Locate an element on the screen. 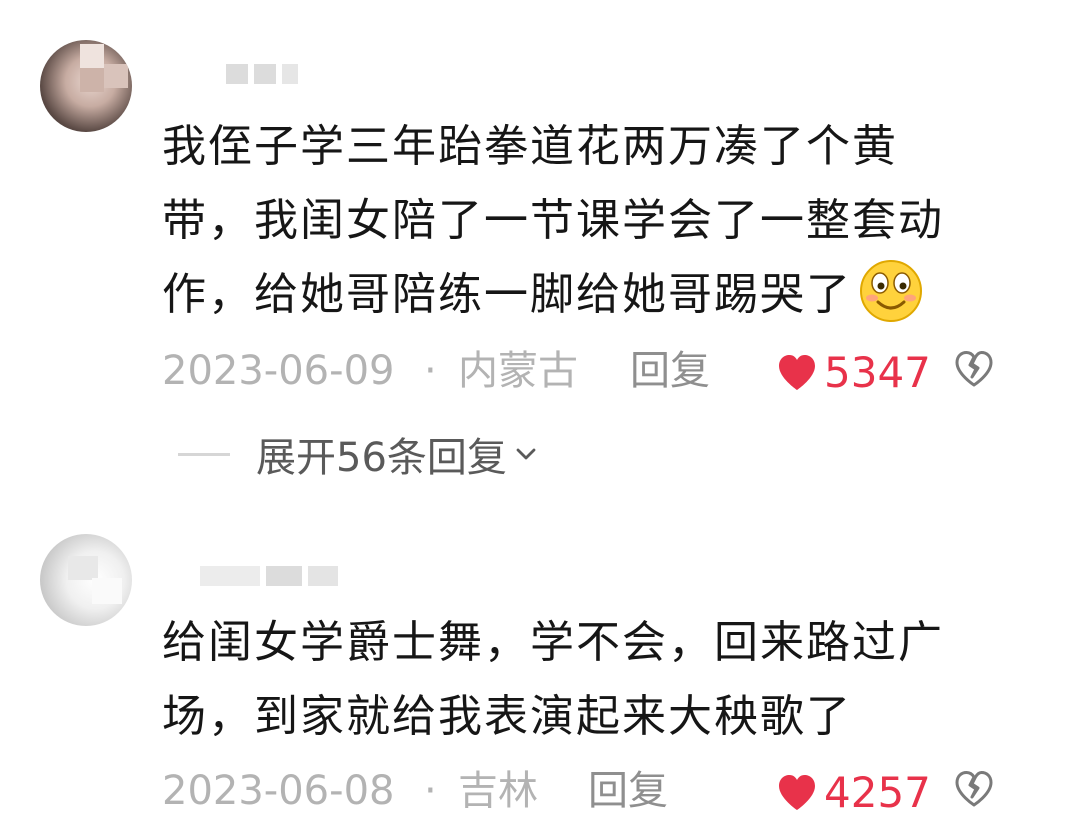 This screenshot has width=1080, height=832. like-button: 4257 is located at coordinates (853, 793).